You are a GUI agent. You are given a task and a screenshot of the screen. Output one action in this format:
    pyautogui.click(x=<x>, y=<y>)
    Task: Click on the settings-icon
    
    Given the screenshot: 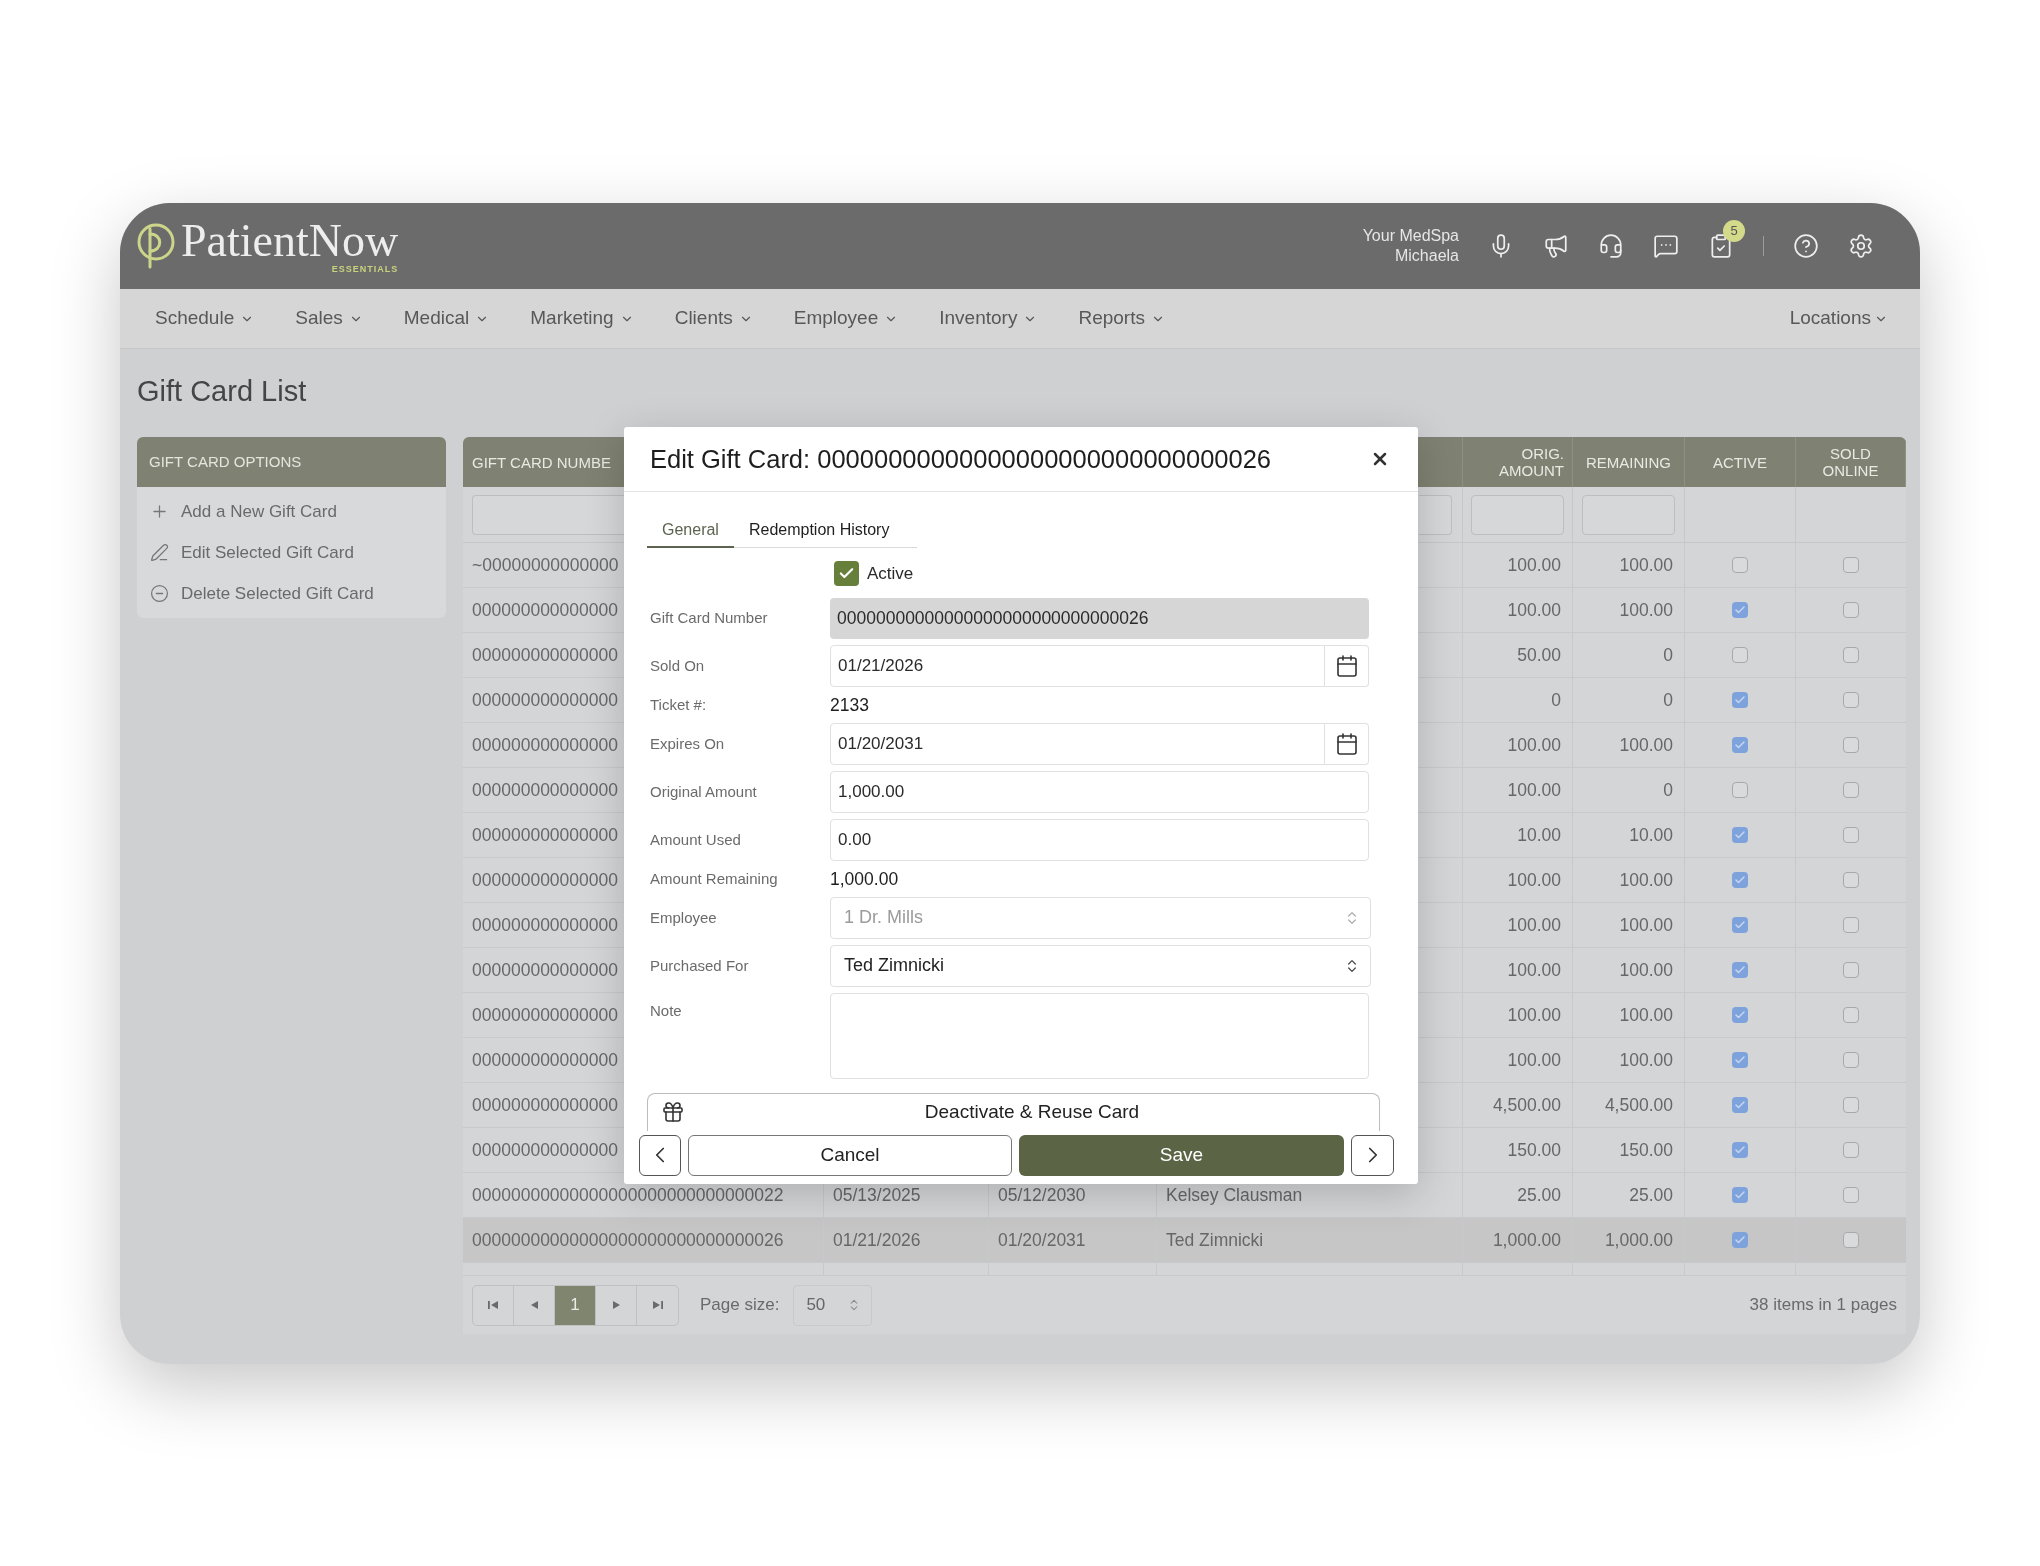 What is the action you would take?
    pyautogui.click(x=1861, y=246)
    